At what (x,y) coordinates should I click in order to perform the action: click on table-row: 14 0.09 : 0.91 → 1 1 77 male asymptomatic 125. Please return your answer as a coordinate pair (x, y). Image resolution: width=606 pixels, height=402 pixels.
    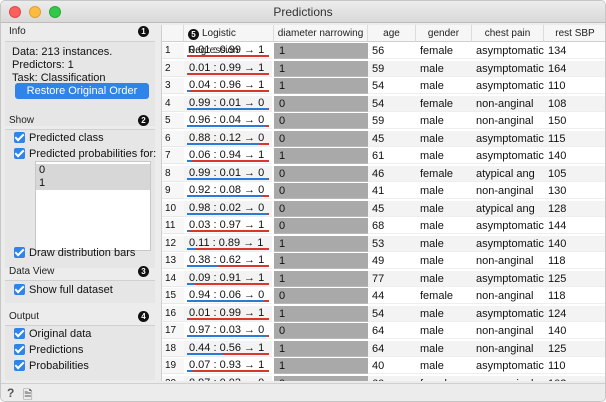
    Looking at the image, I should click on (383, 278).